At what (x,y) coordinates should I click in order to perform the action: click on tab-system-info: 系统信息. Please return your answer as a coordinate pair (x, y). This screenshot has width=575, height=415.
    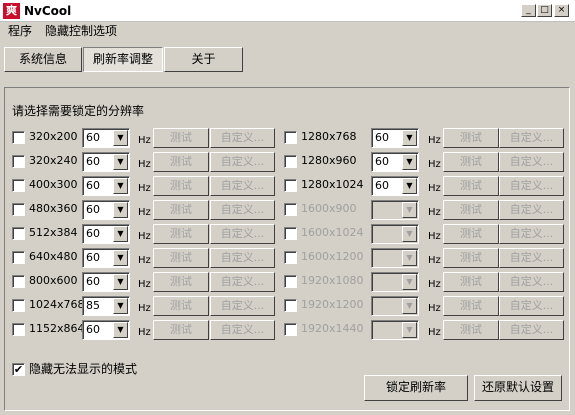
    Looking at the image, I should click on (43, 59).